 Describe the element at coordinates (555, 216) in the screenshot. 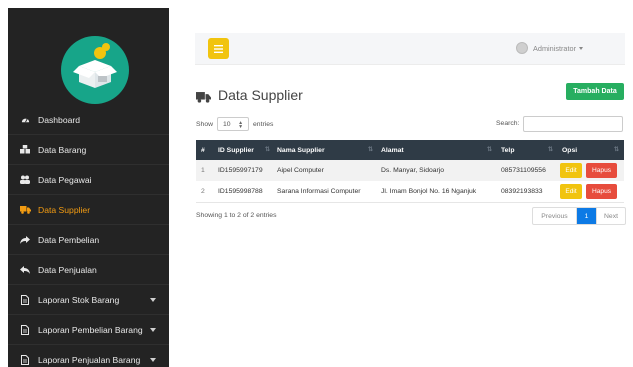

I see `previous-page-button: Previous` at that location.